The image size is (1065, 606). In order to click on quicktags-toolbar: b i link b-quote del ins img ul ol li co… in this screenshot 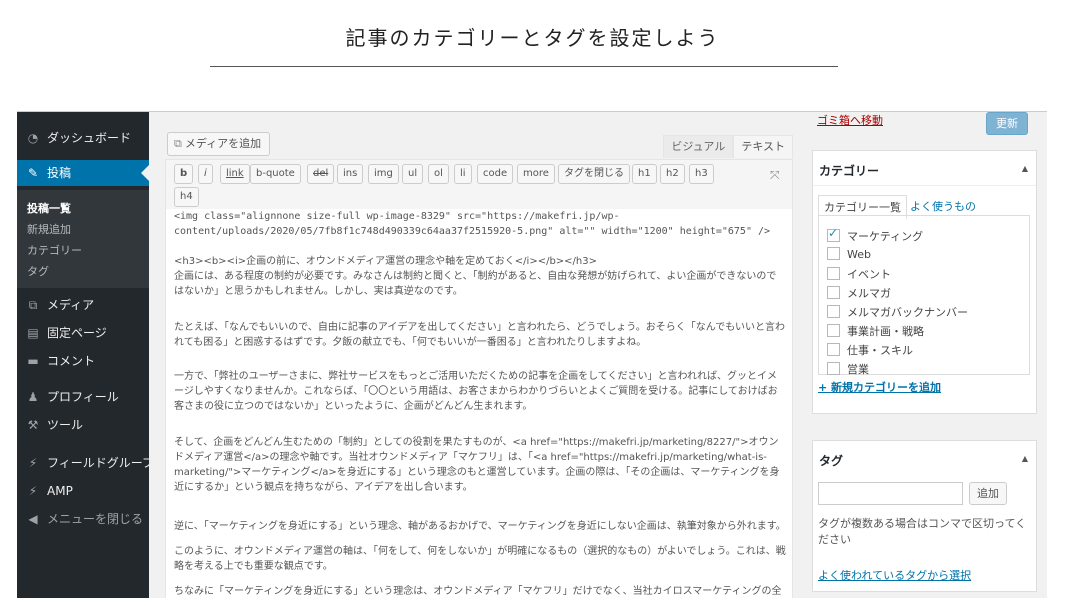, I will do `click(479, 185)`.